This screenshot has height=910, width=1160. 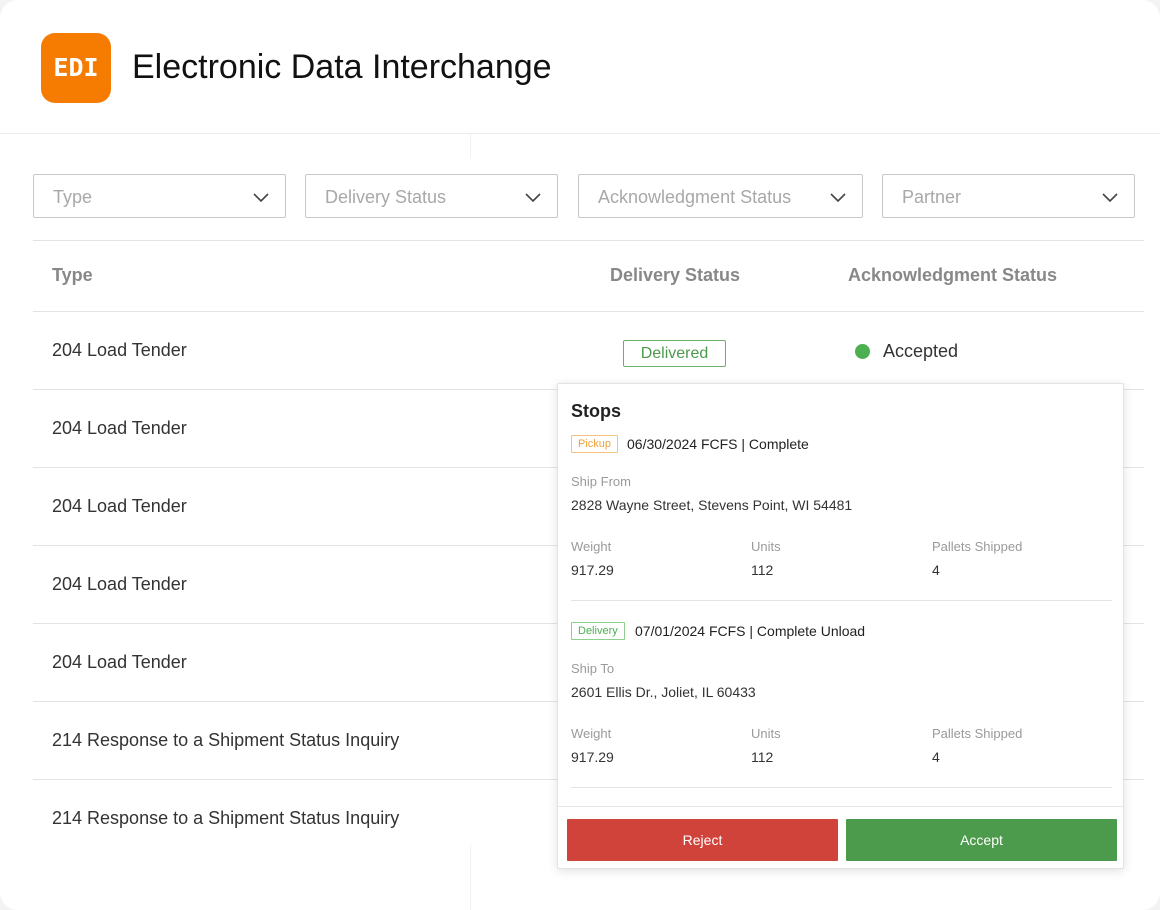 I want to click on acknowledgment-status-filter-placeholder: Acknowledgment Status, so click(x=695, y=197).